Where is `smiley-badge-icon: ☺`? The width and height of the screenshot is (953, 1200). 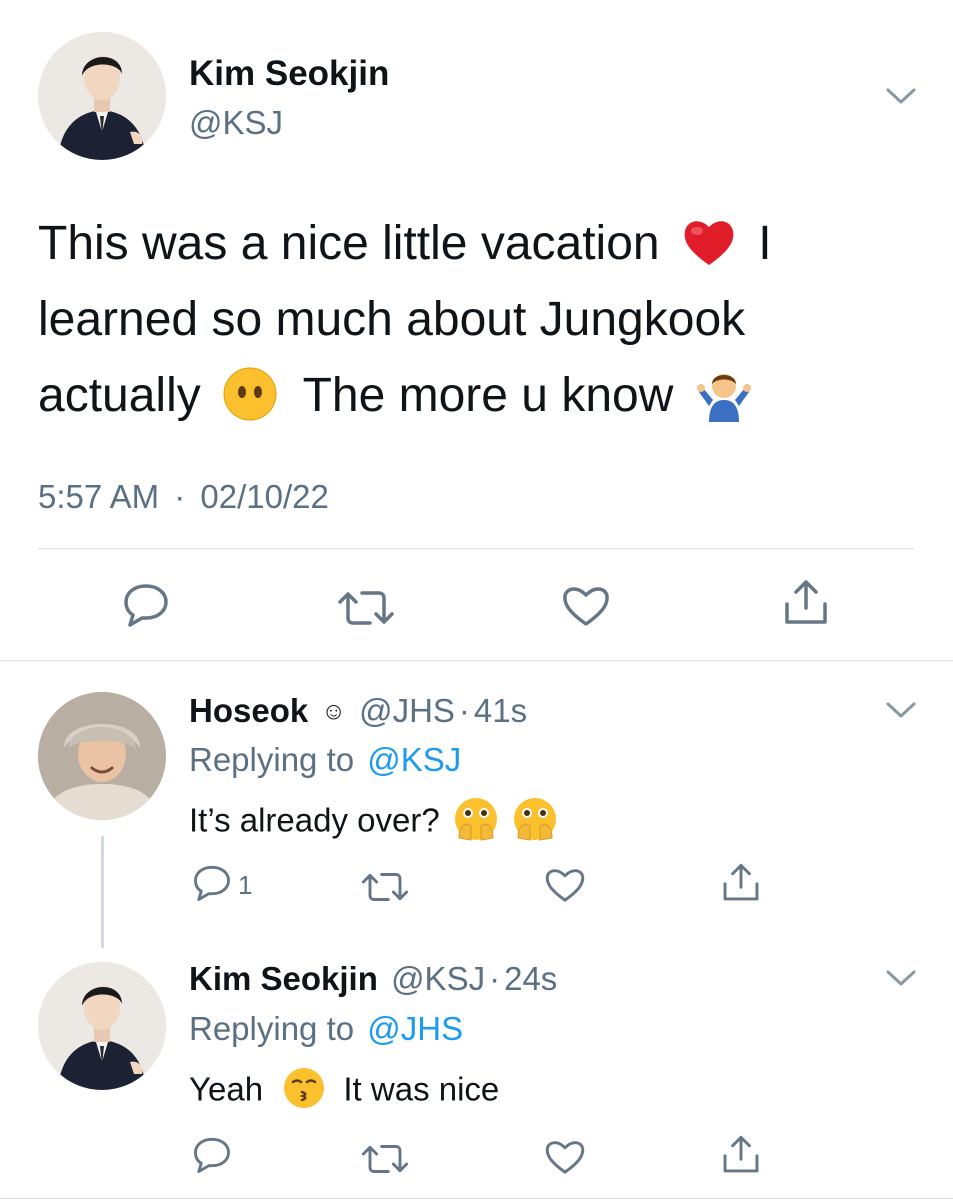
smiley-badge-icon: ☺ is located at coordinates (333, 711).